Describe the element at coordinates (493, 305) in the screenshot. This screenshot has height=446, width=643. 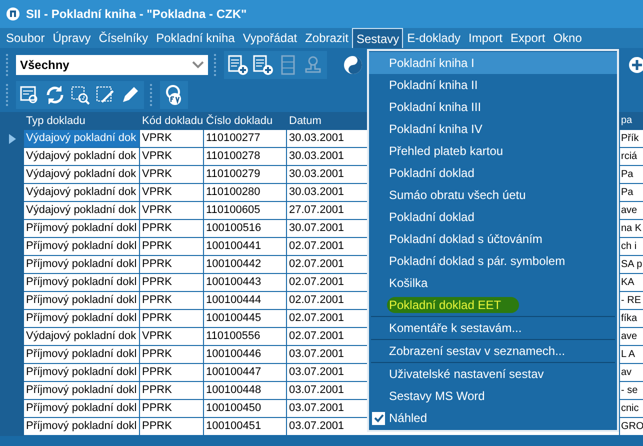
I see `menu-item: Pokladní doklad EET` at that location.